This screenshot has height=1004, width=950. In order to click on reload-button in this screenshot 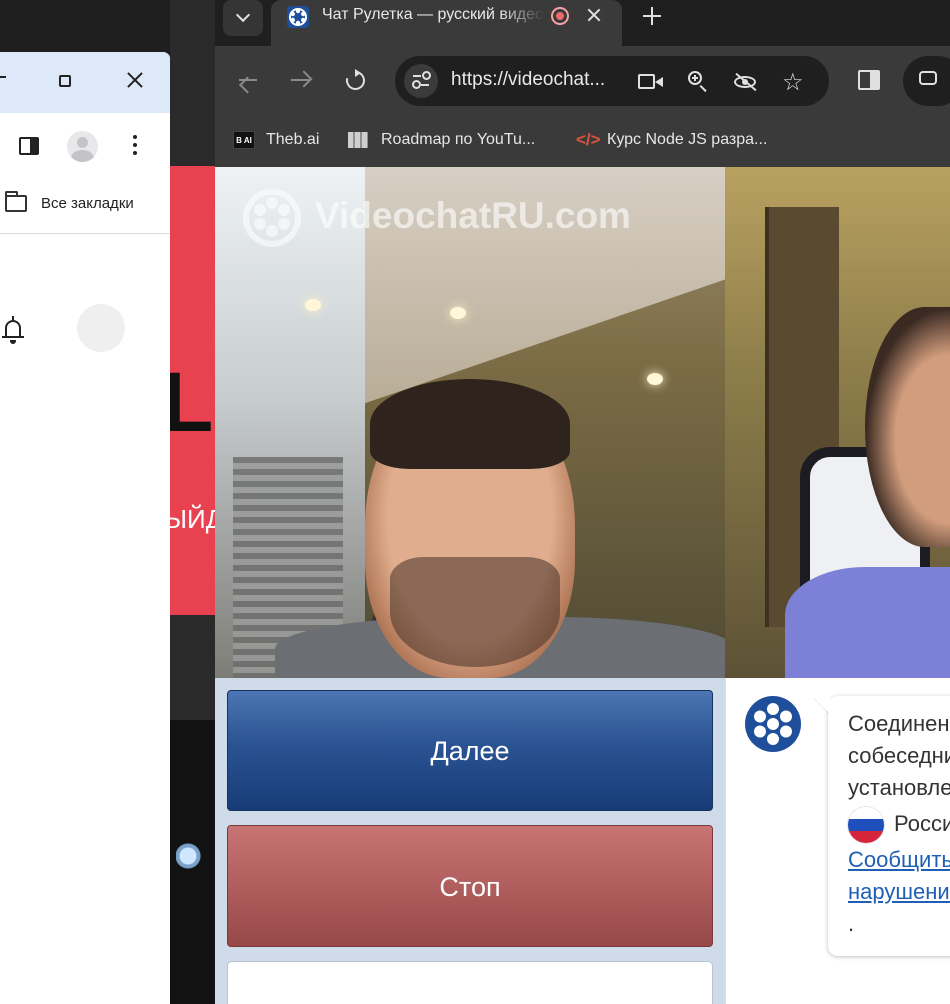, I will do `click(355, 80)`.